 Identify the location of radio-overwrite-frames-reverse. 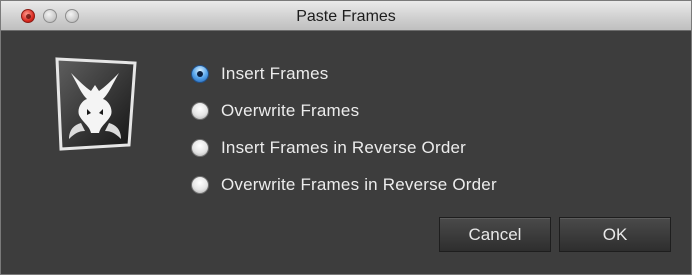
(200, 184).